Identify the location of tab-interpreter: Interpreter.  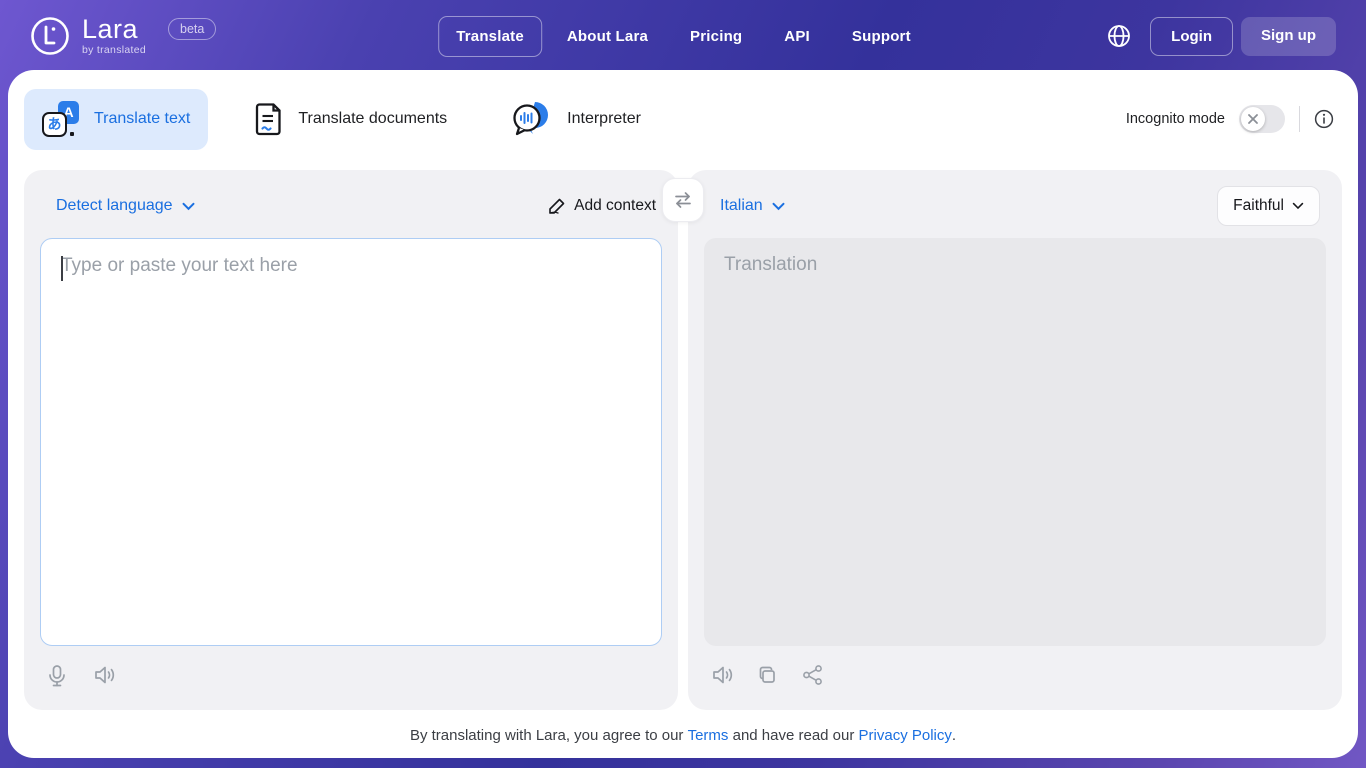
(576, 119).